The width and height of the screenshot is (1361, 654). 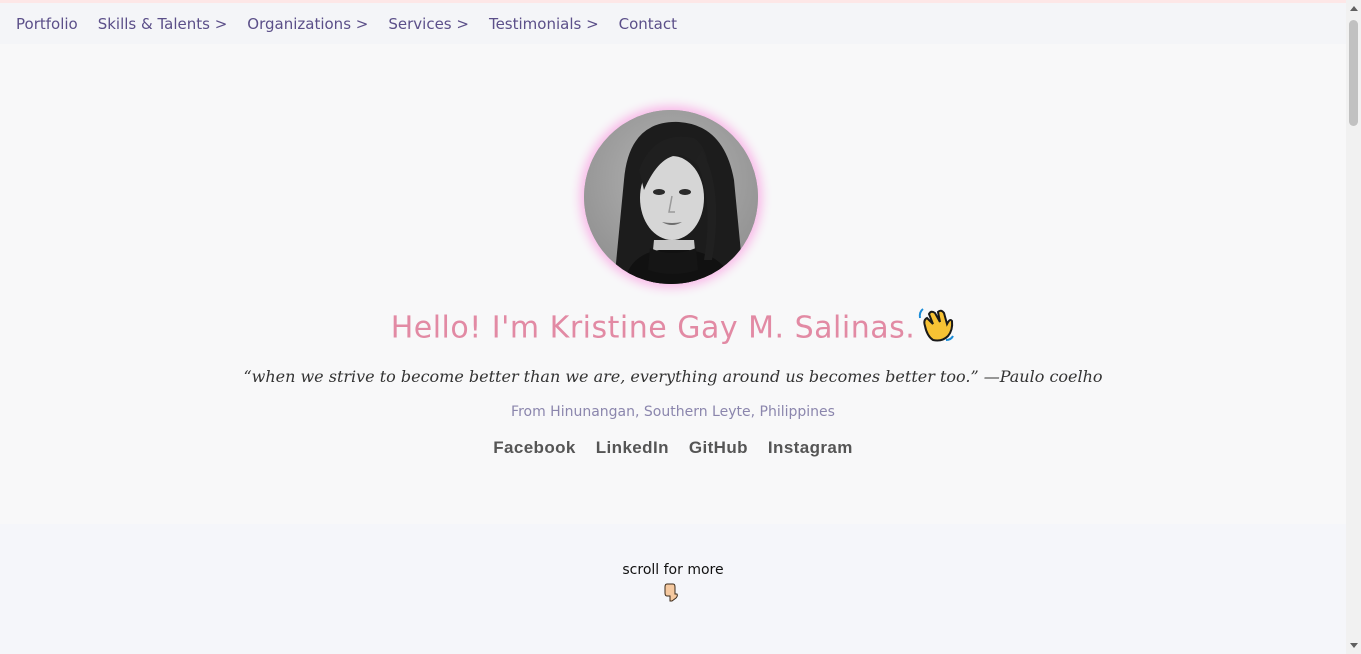 I want to click on nav-organizations: Organizations >, so click(x=307, y=24).